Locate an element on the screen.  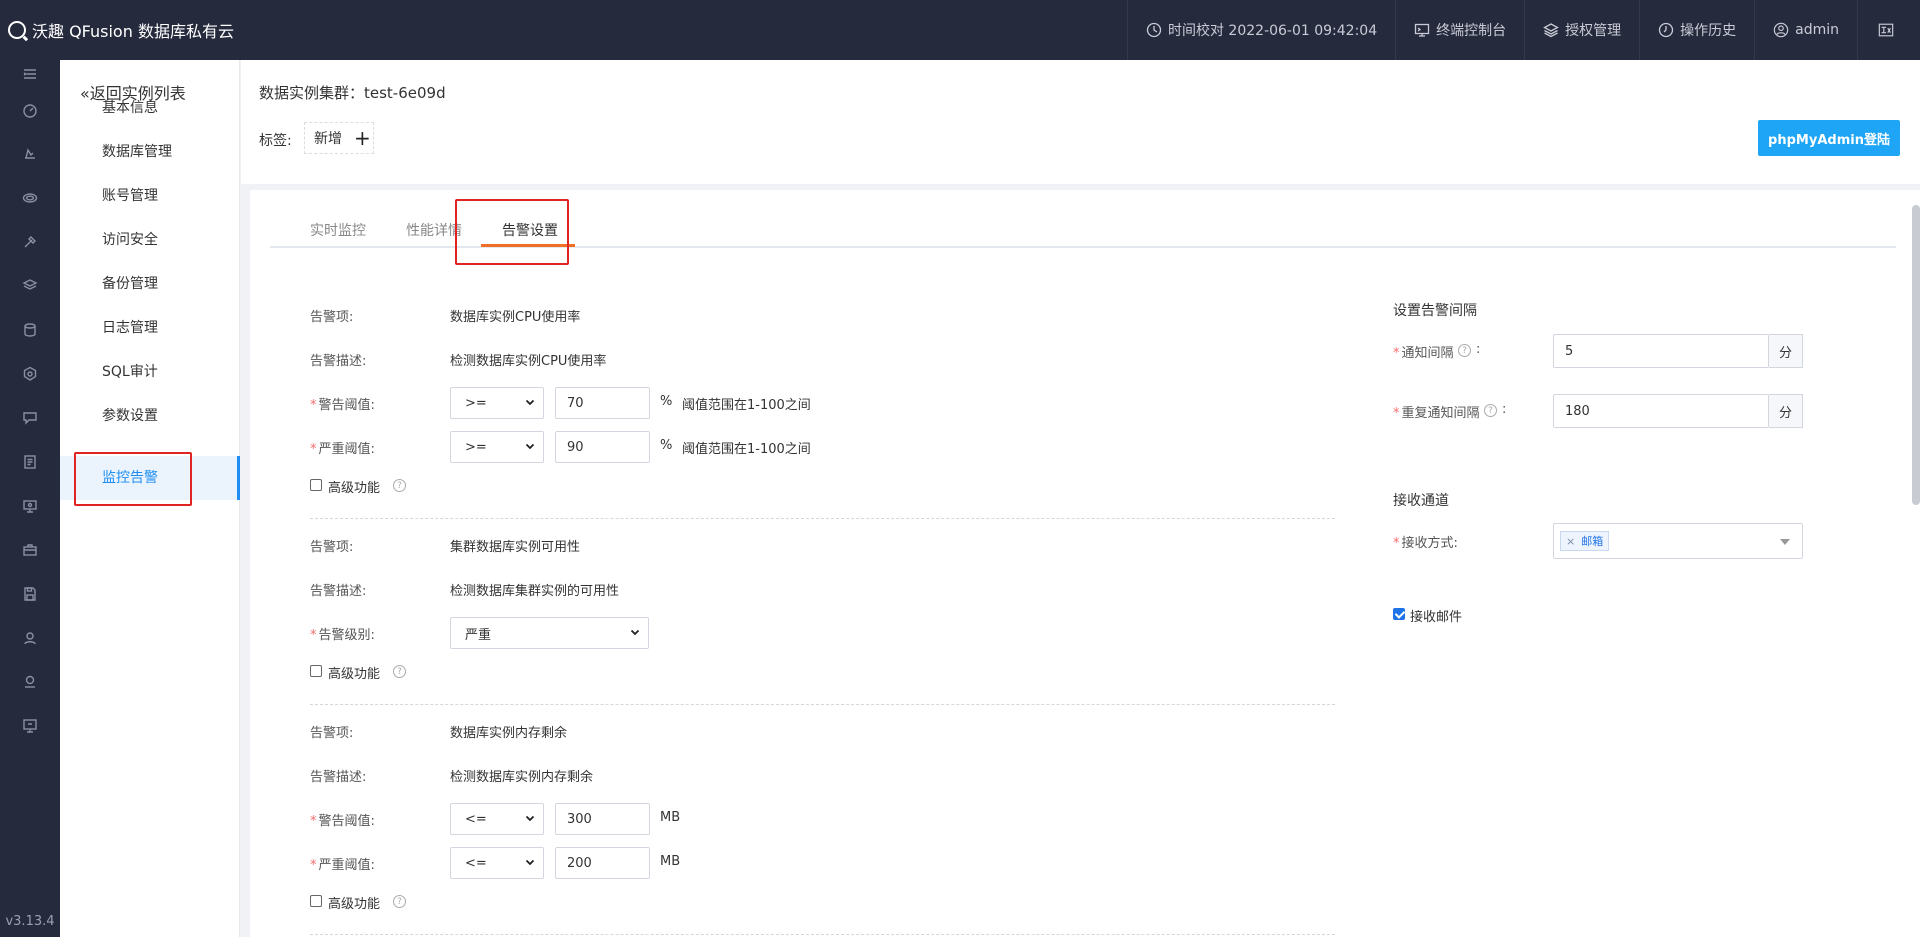
notify-interval-colon: : is located at coordinates (1478, 349).